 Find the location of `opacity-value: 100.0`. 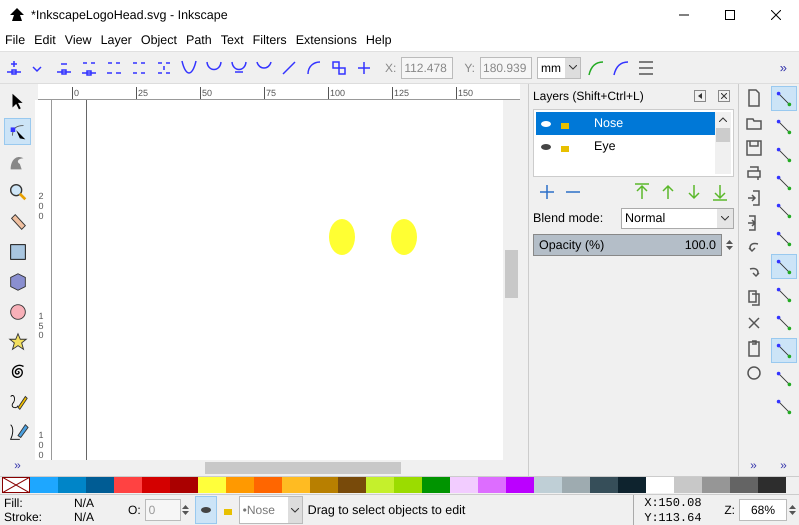

opacity-value: 100.0 is located at coordinates (700, 245).